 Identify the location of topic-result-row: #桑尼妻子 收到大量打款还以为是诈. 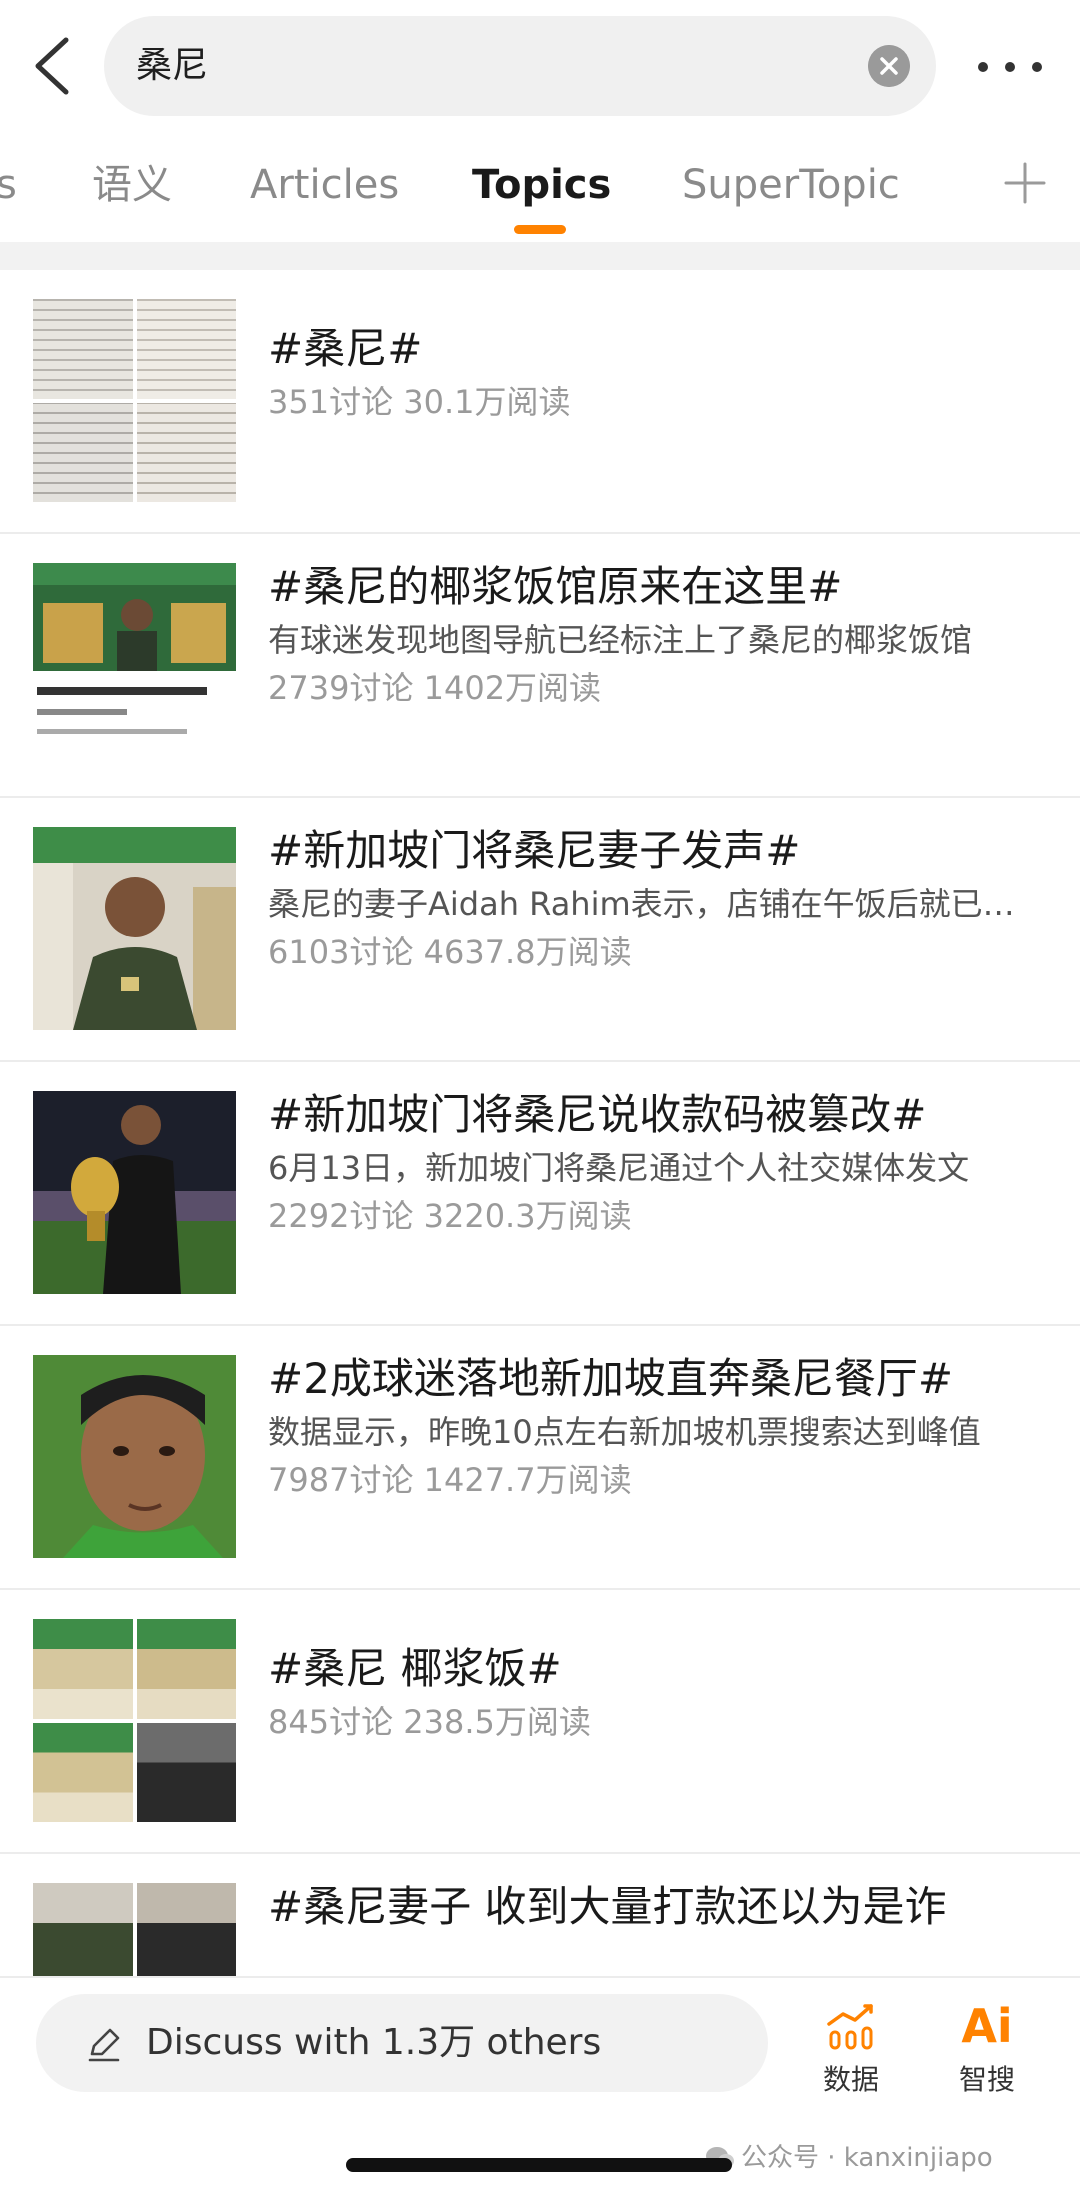
(540, 1915).